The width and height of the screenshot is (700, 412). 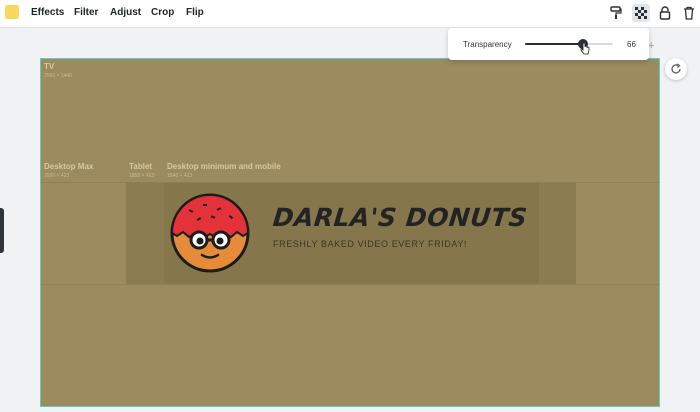 I want to click on effects-menu: Effects, so click(x=47, y=12).